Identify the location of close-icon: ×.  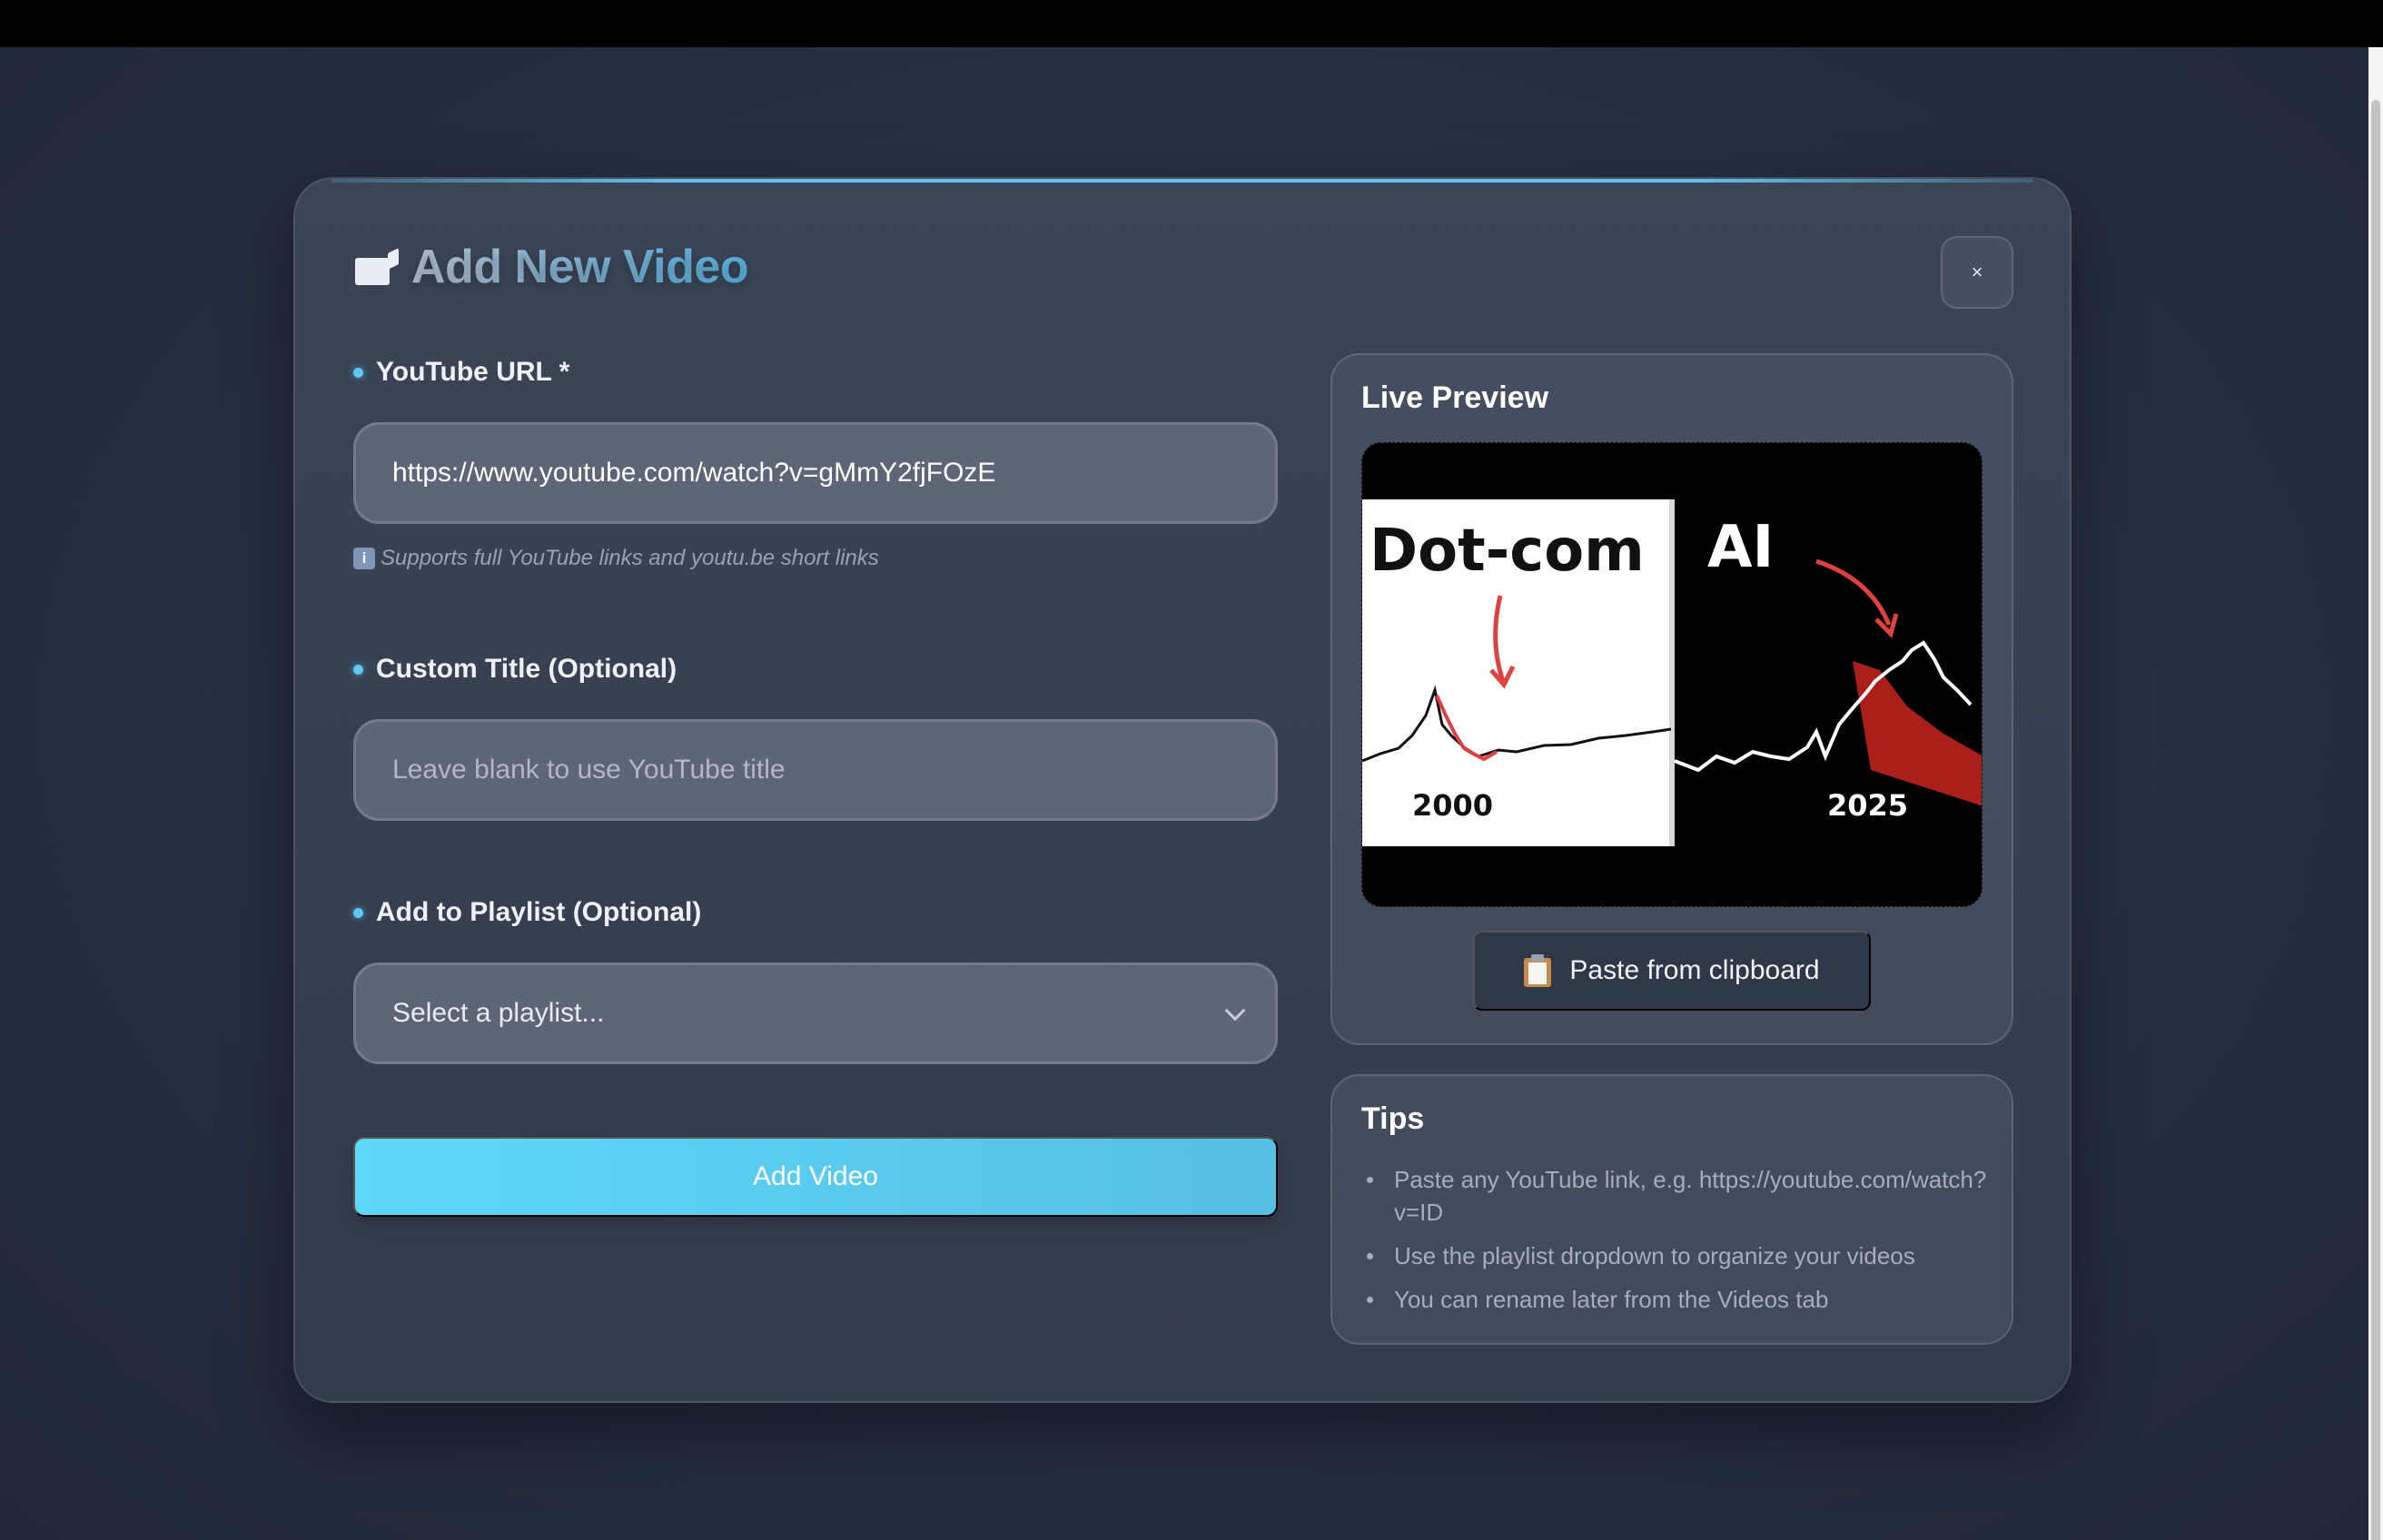
(1977, 272).